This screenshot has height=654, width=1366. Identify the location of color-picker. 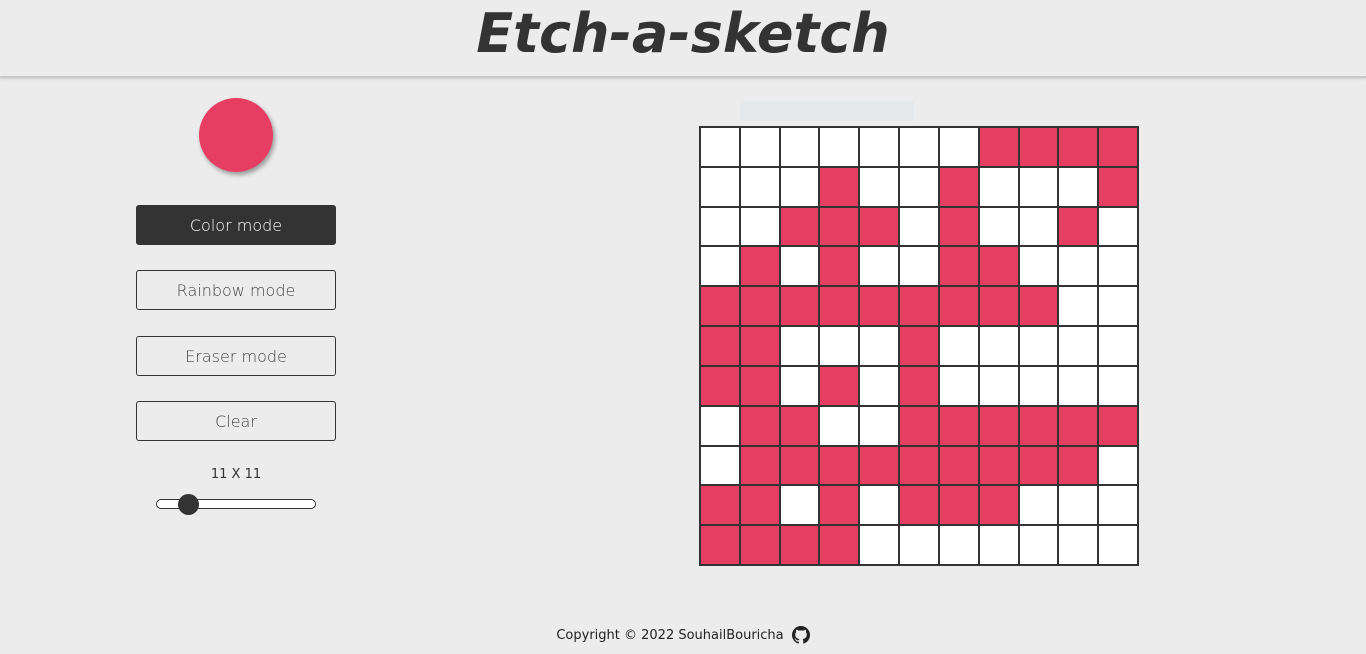
(236, 135).